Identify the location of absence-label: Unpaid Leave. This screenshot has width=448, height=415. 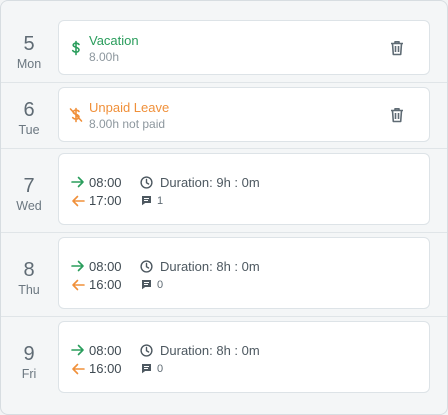
(129, 107).